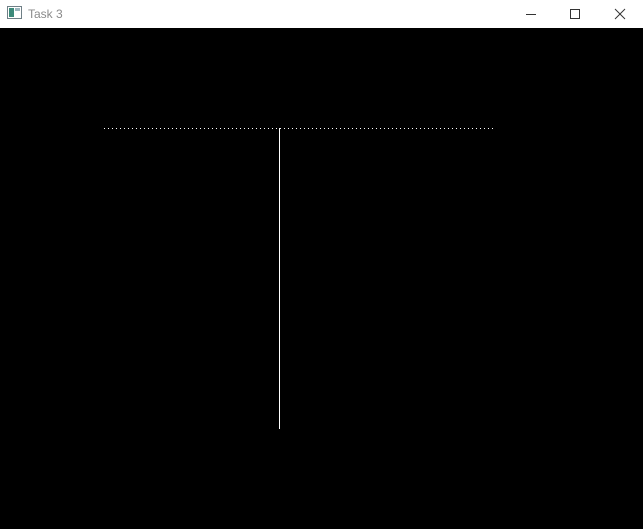 Image resolution: width=643 pixels, height=529 pixels. I want to click on minimize-icon, so click(531, 14).